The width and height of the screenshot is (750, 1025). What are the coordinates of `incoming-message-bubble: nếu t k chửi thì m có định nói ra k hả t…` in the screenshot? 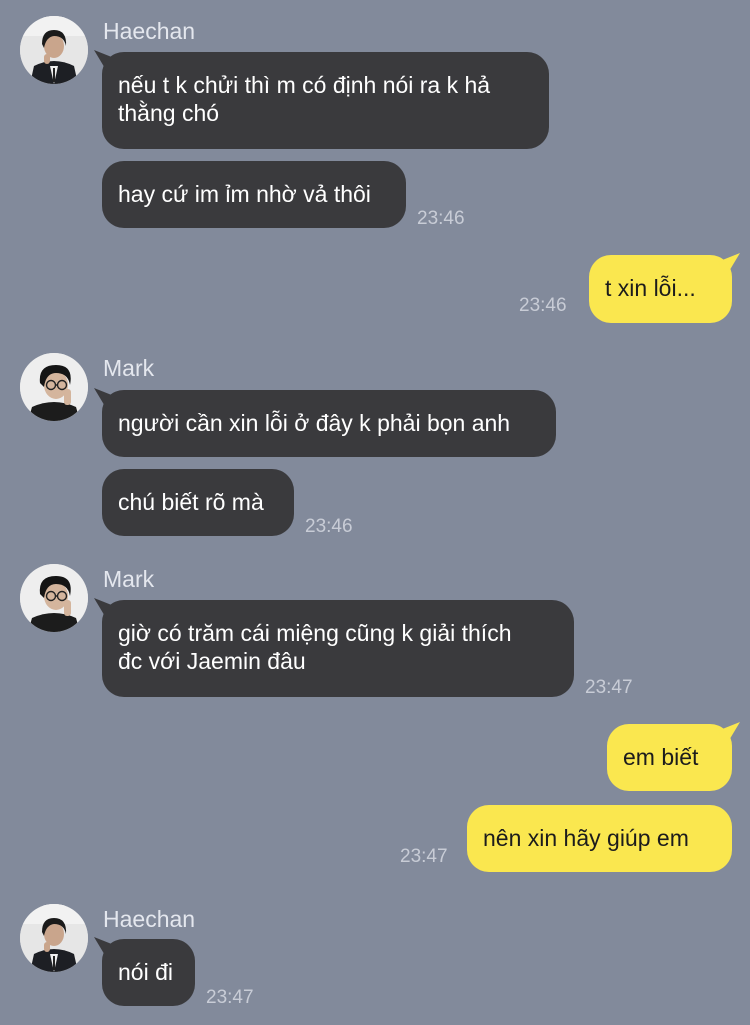 It's located at (325, 100).